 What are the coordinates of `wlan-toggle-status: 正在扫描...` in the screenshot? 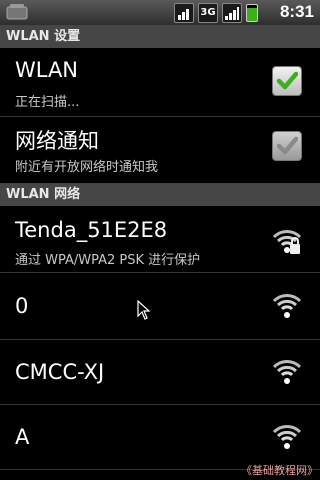 It's located at (47, 102).